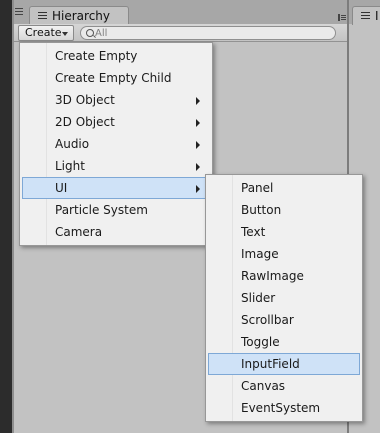  What do you see at coordinates (65, 34) in the screenshot?
I see `chevron-down-icon` at bounding box center [65, 34].